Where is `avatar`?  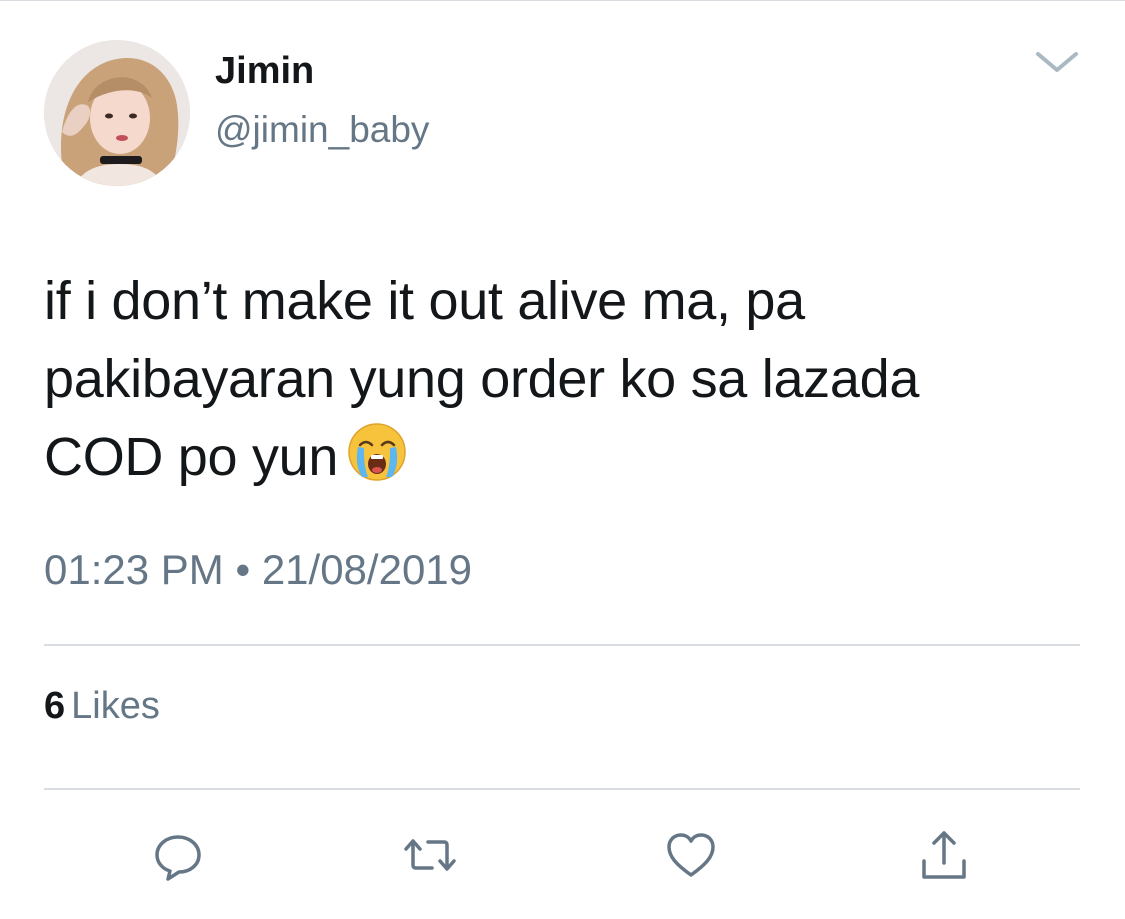
avatar is located at coordinates (117, 113).